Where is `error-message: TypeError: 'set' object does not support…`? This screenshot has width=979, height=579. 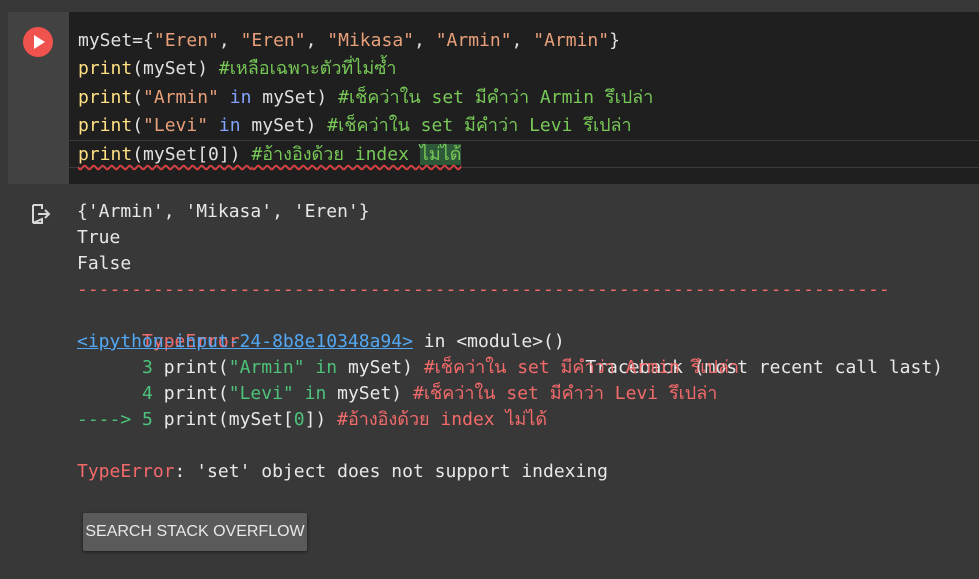
error-message: TypeError: 'set' object does not support… is located at coordinates (343, 471).